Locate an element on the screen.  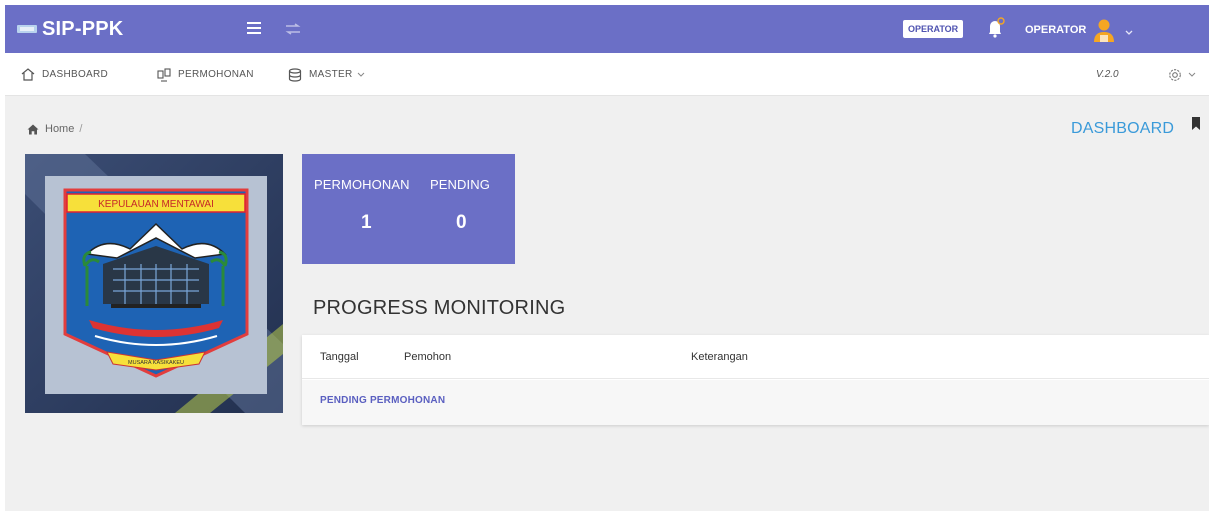
table-header: Tanggal Pemohon Keterangan is located at coordinates (755, 357).